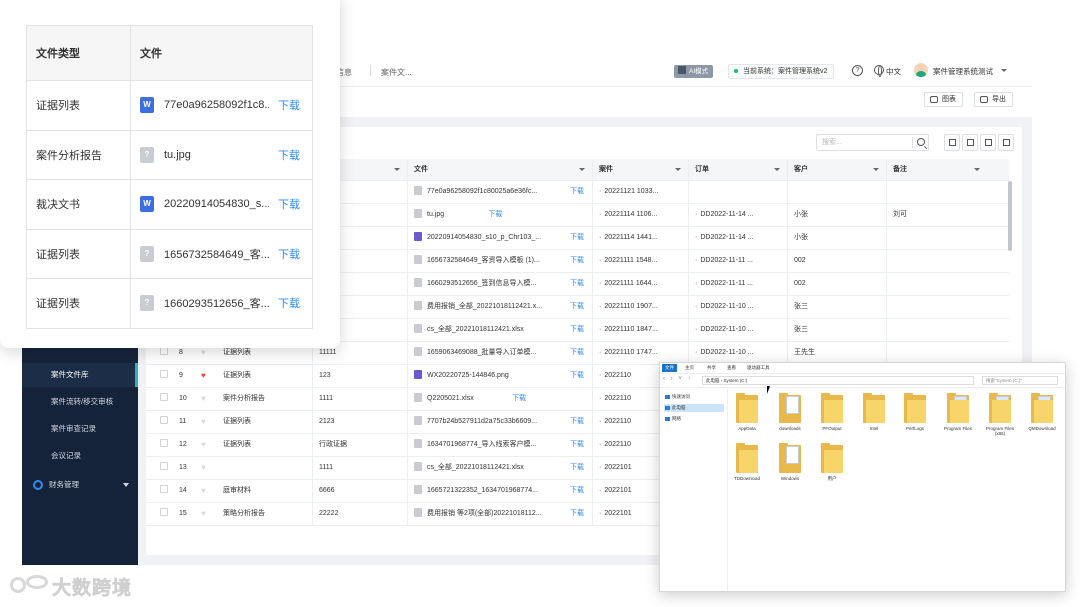  Describe the element at coordinates (915, 412) in the screenshot. I see `folder-item: PerfLogs` at that location.